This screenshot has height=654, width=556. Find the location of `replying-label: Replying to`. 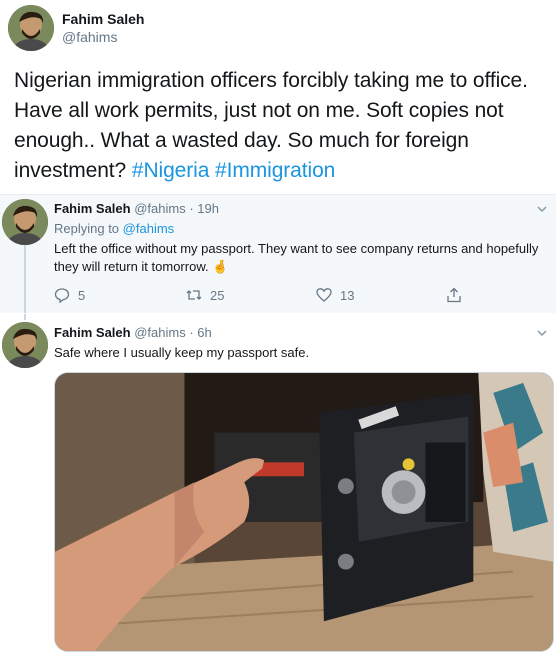

replying-label: Replying to is located at coordinates (87, 228).